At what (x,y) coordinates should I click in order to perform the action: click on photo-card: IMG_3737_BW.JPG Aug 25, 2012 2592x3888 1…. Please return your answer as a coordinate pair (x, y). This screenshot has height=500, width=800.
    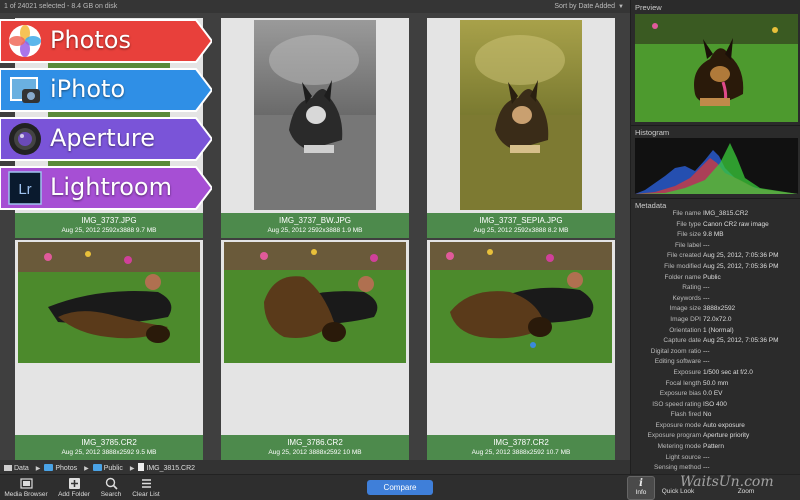
    Looking at the image, I should click on (315, 128).